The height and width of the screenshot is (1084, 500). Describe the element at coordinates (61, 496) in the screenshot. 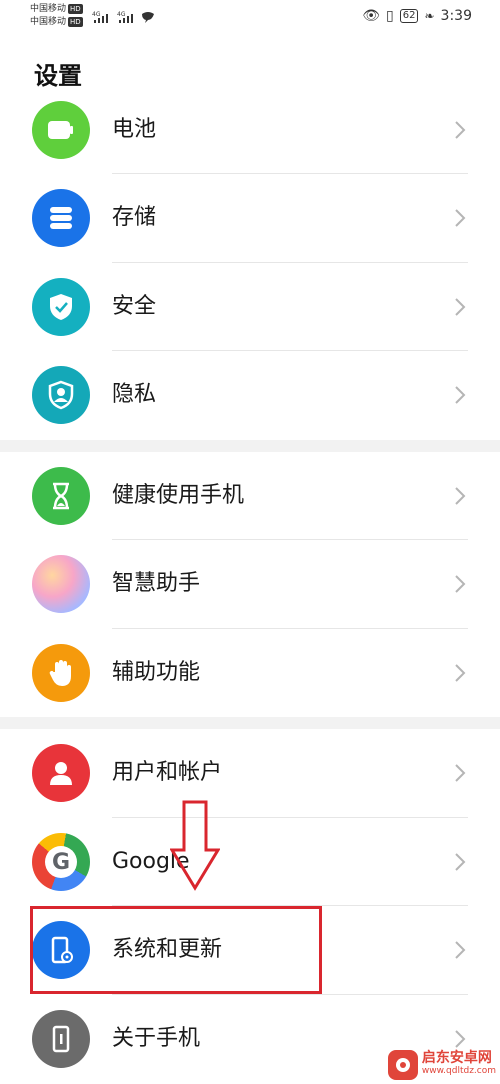

I see `hourglass-icon` at that location.